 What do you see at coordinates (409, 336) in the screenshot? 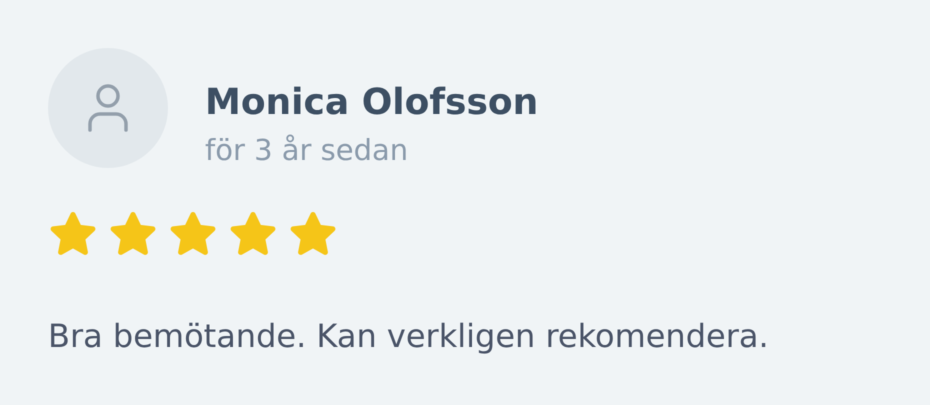
I see `review-text: Bra bemötande. Kan verkligen rekomendera.` at bounding box center [409, 336].